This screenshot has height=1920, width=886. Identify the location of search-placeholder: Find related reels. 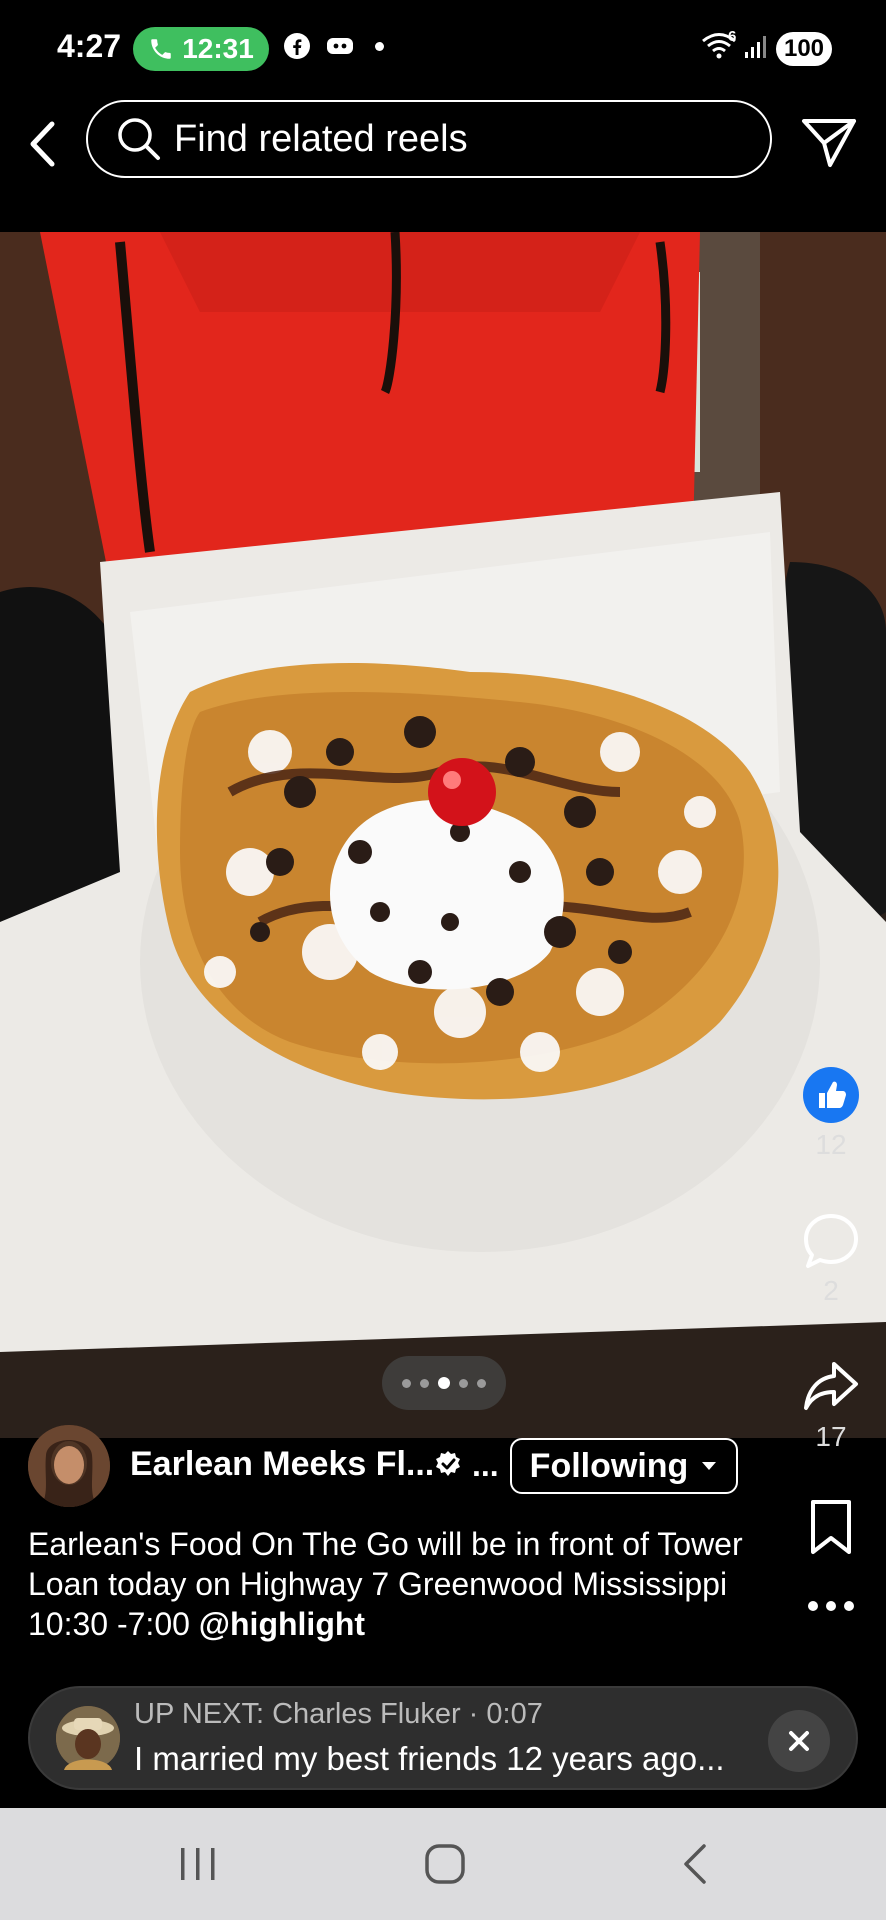
(321, 138).